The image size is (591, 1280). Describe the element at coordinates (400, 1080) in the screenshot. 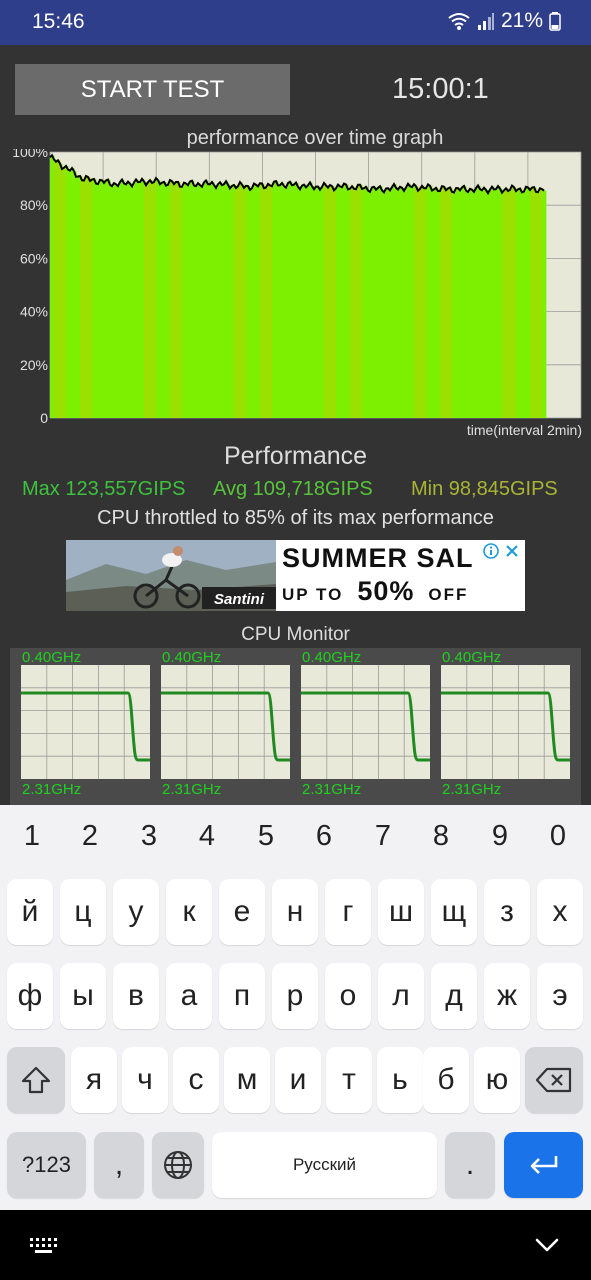

I see `key-ь: ь` at that location.